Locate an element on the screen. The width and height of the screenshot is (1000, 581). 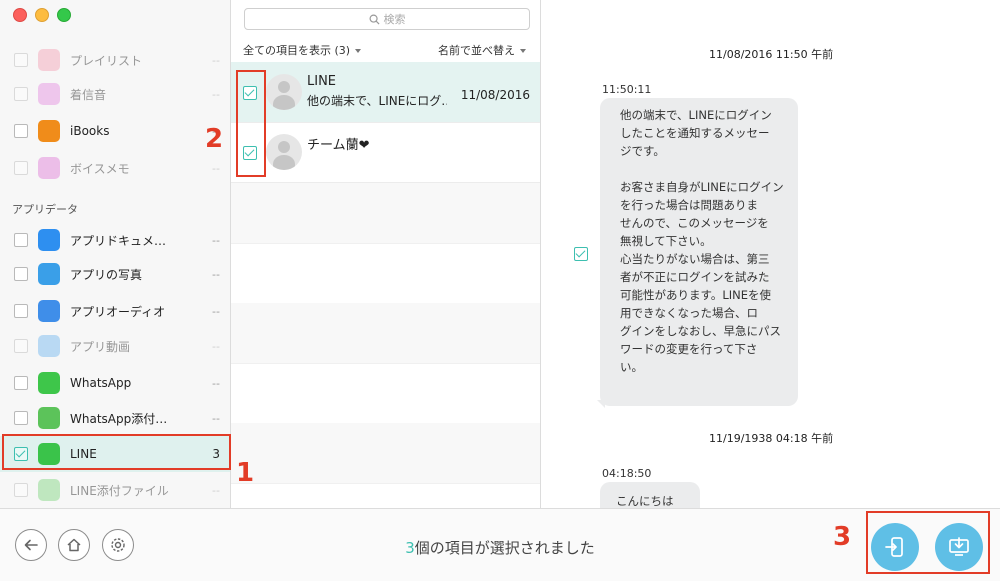
download-to-computer-icon is located at coordinates (959, 546).